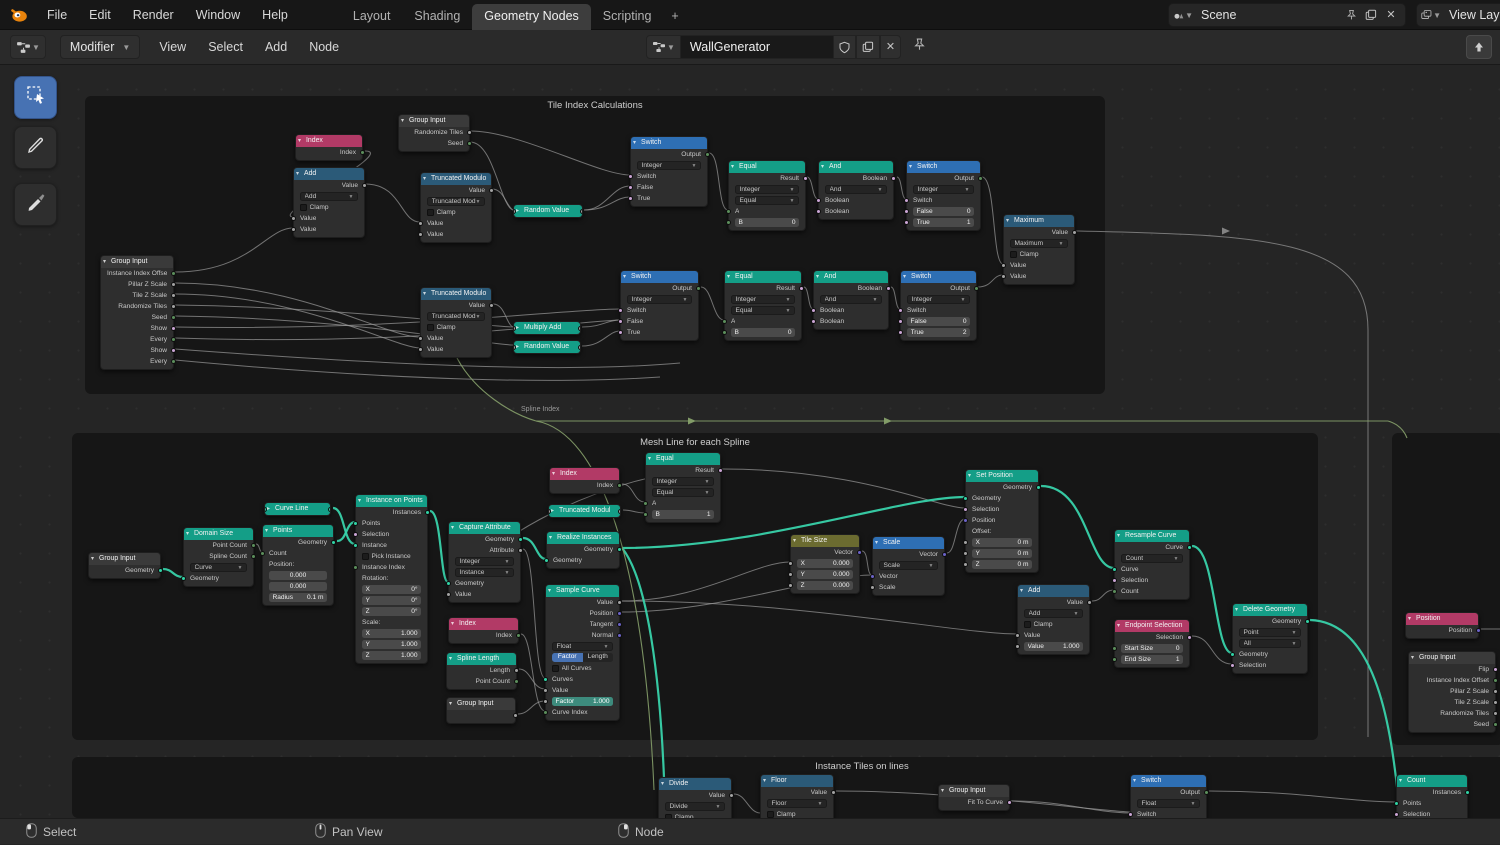  What do you see at coordinates (391, 655) in the screenshot?
I see `row-z: Z 1.000` at bounding box center [391, 655].